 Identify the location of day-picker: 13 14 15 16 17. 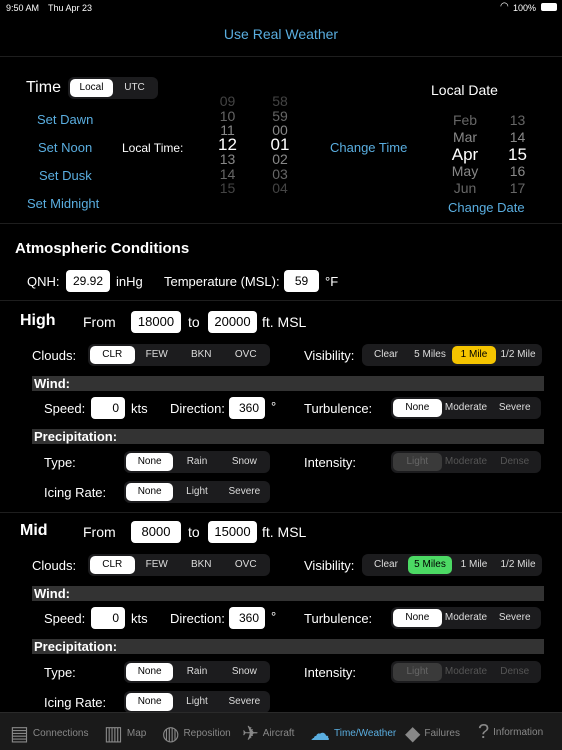
(517, 154).